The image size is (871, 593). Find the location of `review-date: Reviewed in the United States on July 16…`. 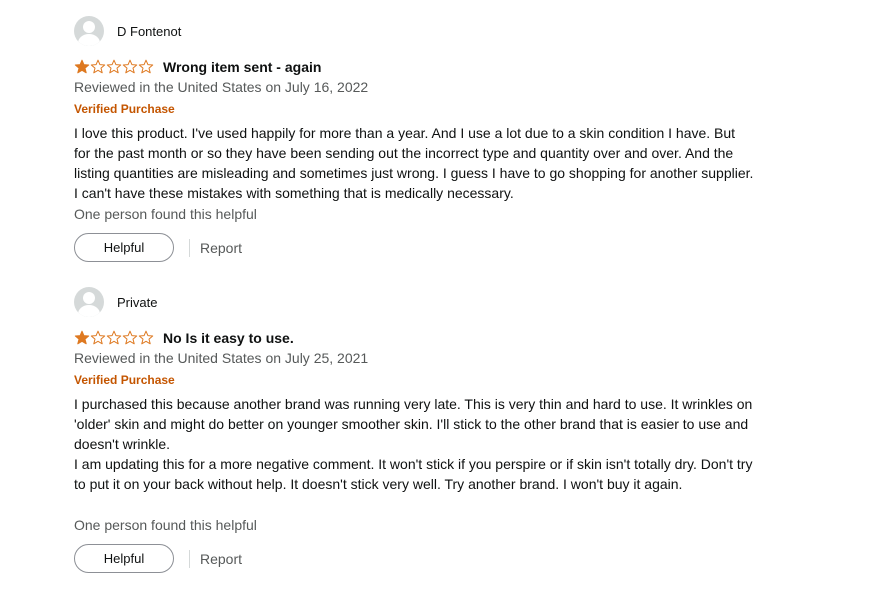

review-date: Reviewed in the United States on July 16… is located at coordinates (221, 87).